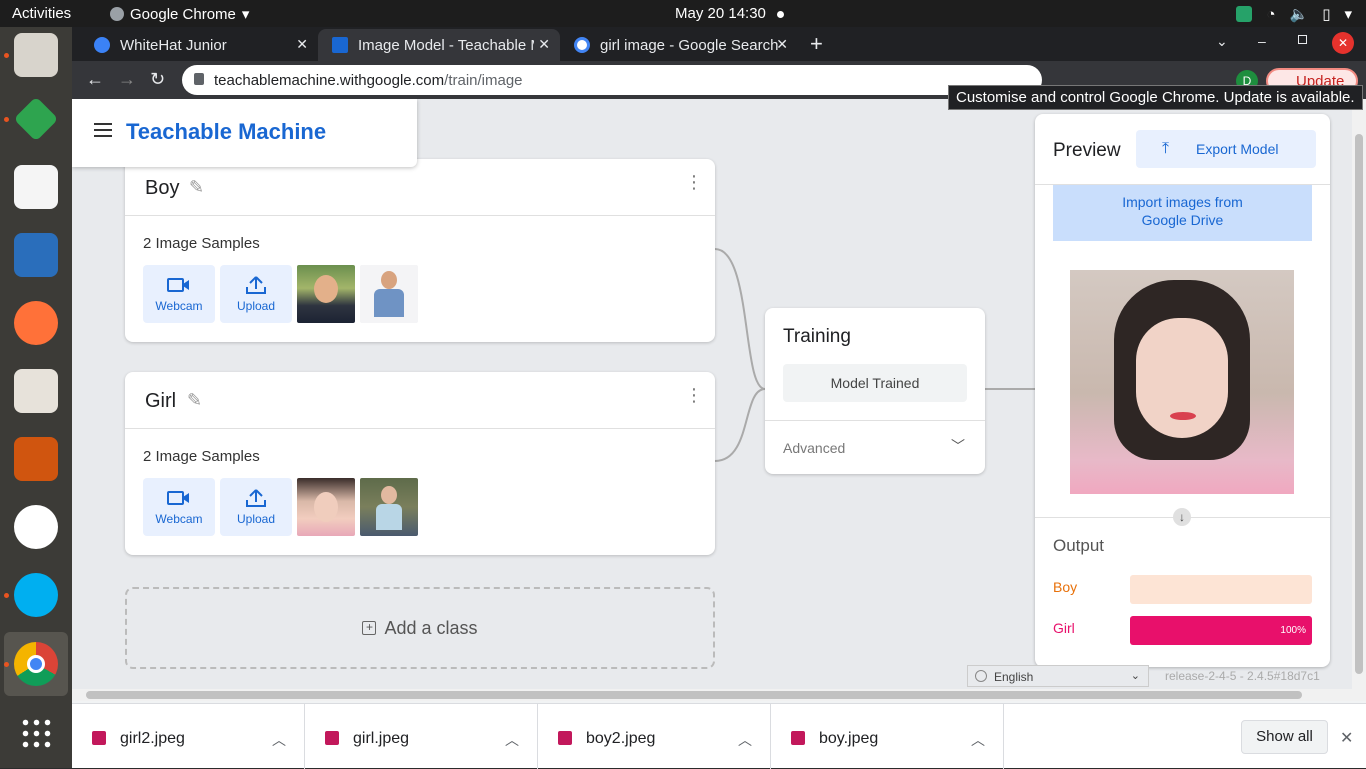 Image resolution: width=1366 pixels, height=769 pixels. I want to click on tab-girl-image-search: girl image - Google Search ✕, so click(679, 45).